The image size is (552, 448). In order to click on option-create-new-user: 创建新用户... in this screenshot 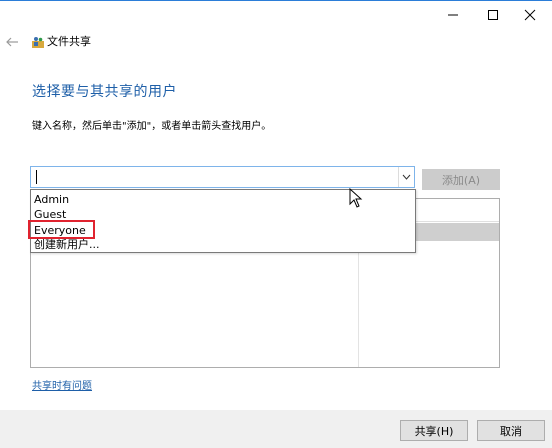, I will do `click(67, 244)`.